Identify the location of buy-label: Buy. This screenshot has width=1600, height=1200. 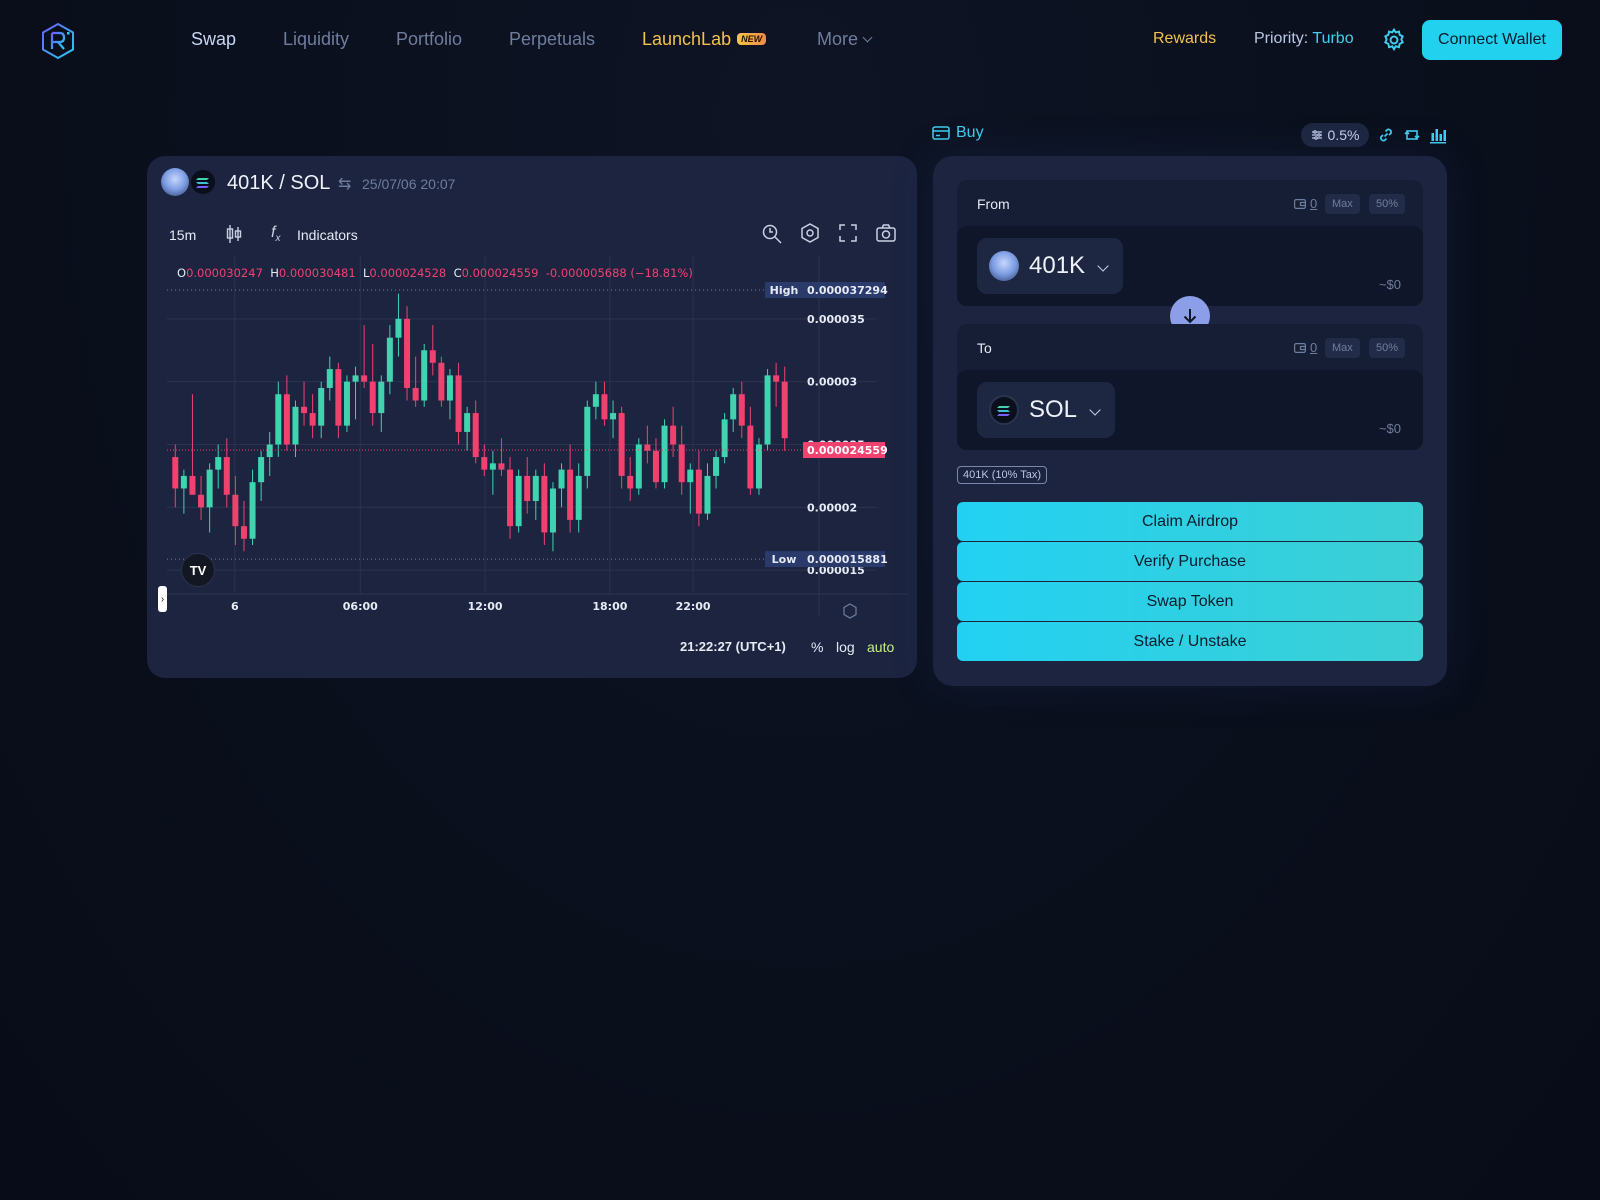
(970, 132).